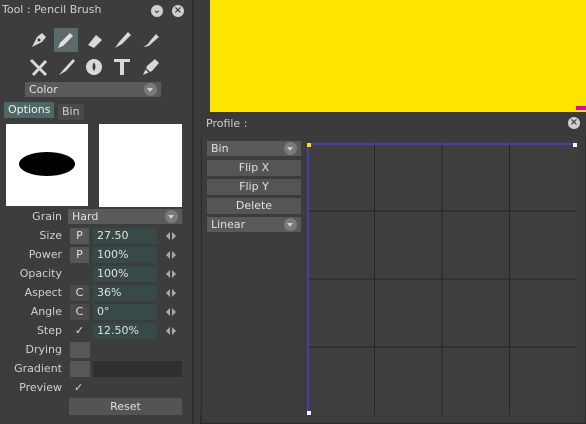 The image size is (586, 424). I want to click on step-spinner, so click(171, 332).